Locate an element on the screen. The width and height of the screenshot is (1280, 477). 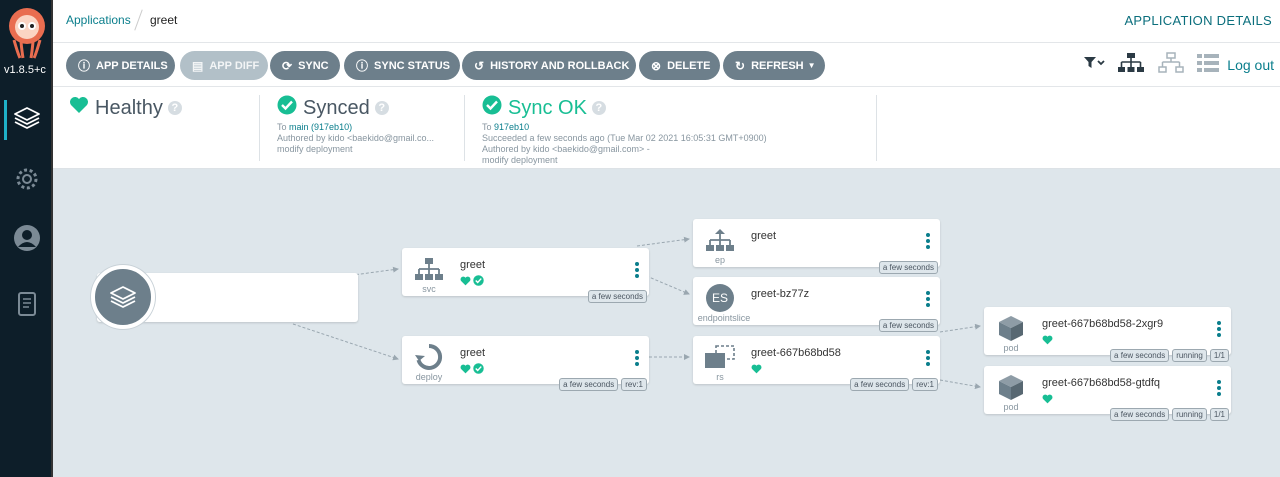
times-circle-icon: ⊗ is located at coordinates (656, 65).